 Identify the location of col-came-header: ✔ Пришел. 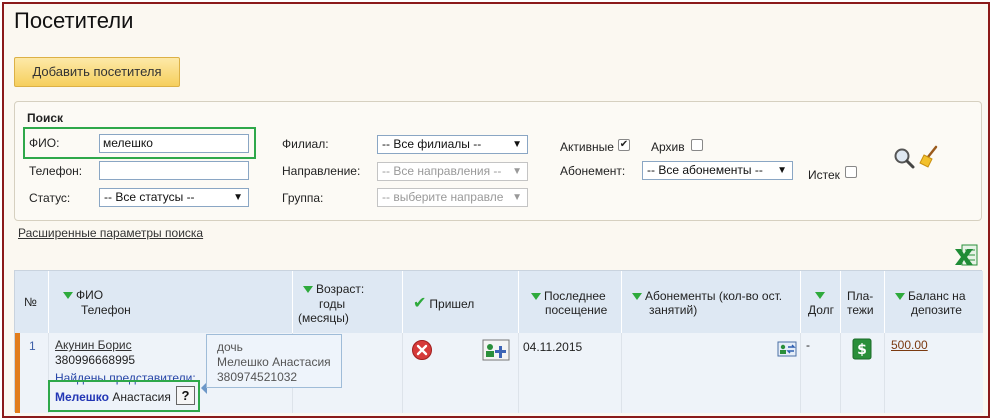
(461, 302).